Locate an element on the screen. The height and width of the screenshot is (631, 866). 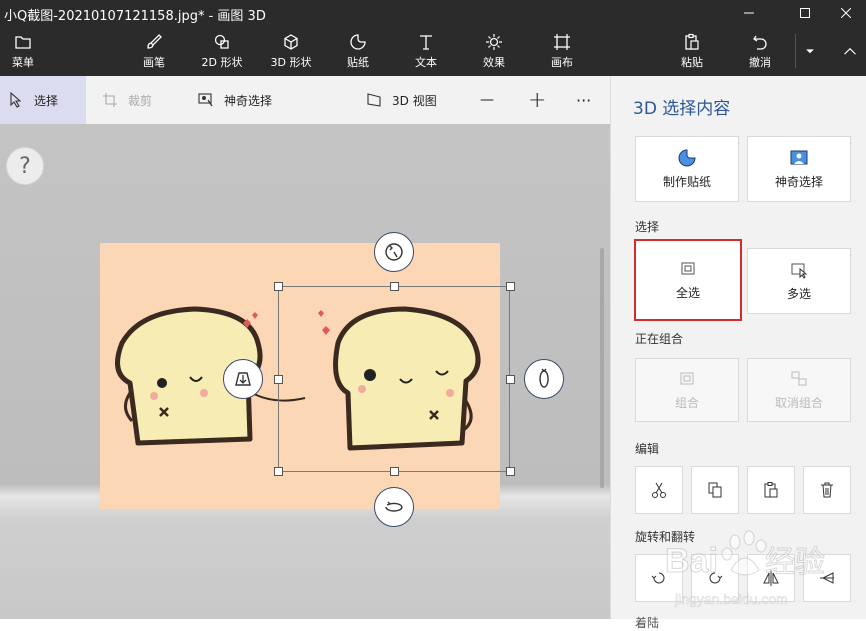
zoom-out-button: — is located at coordinates (487, 100).